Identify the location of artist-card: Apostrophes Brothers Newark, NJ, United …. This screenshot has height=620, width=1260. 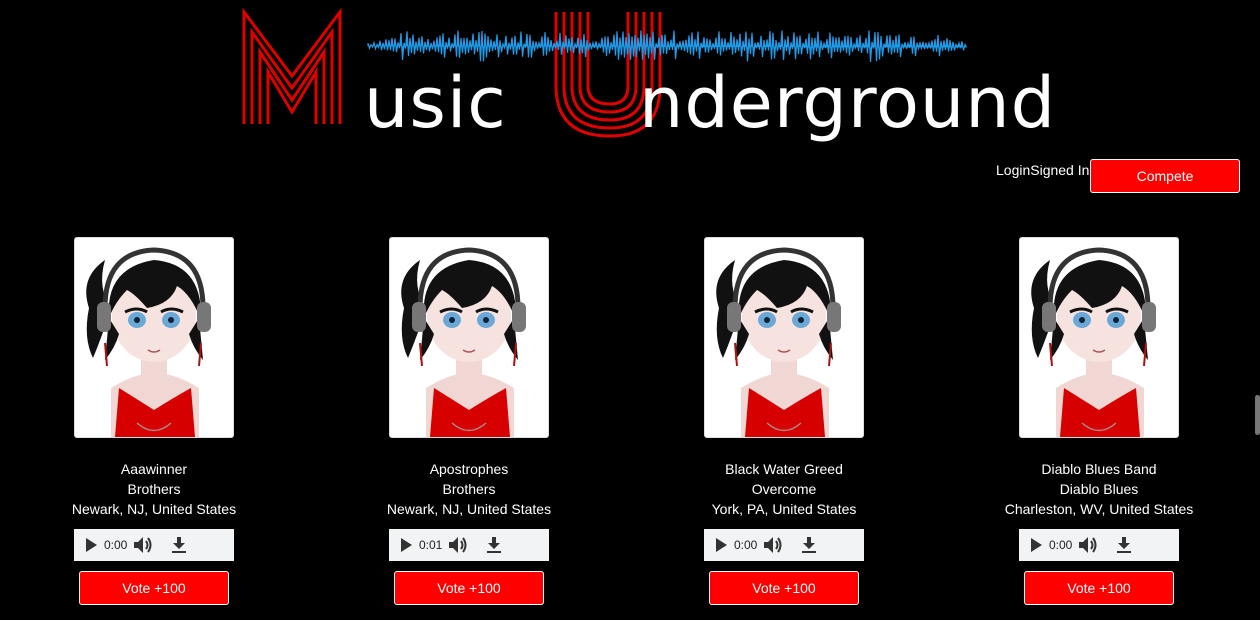
(469, 421).